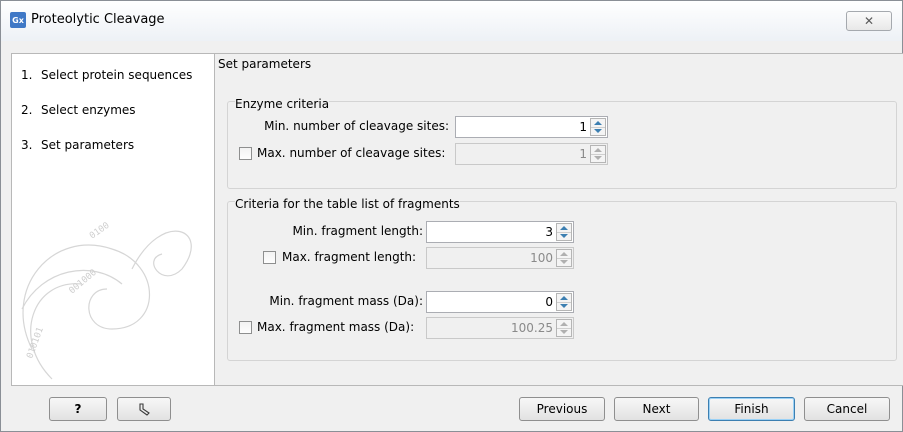  What do you see at coordinates (346, 301) in the screenshot?
I see `min-fragment-mass-label: Min. fragment mass (Da):` at bounding box center [346, 301].